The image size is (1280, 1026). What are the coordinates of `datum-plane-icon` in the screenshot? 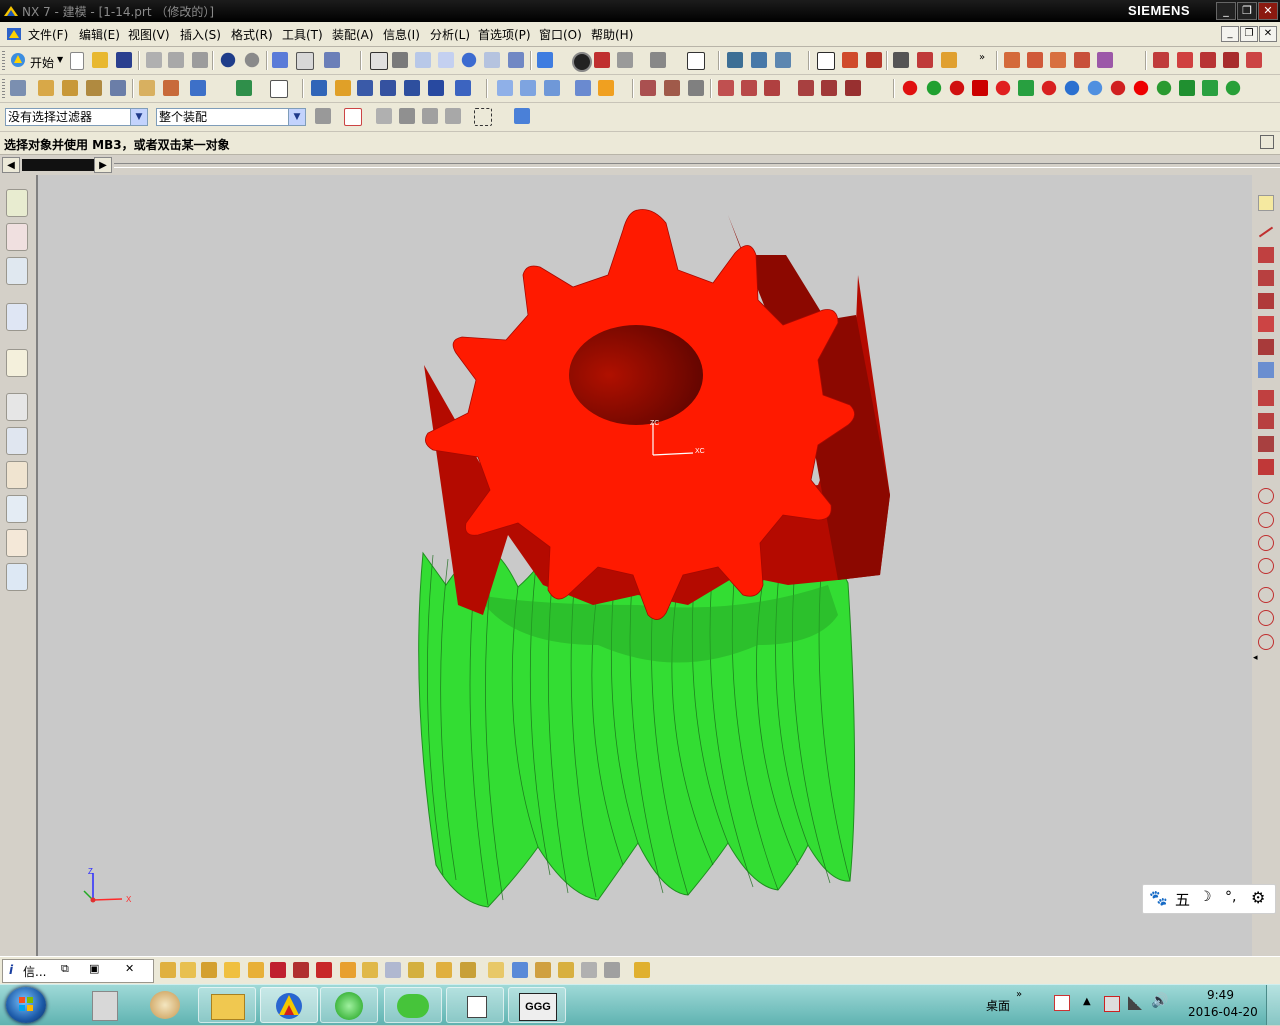 It's located at (279, 89).